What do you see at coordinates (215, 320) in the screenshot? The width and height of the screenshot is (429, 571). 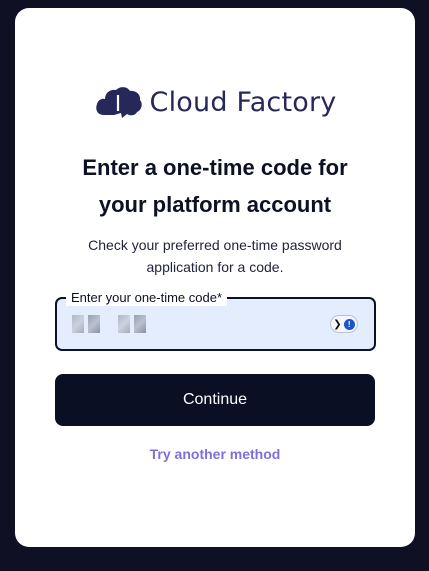 I see `one-time-code-field: Enter your one-time code* ❯ !` at bounding box center [215, 320].